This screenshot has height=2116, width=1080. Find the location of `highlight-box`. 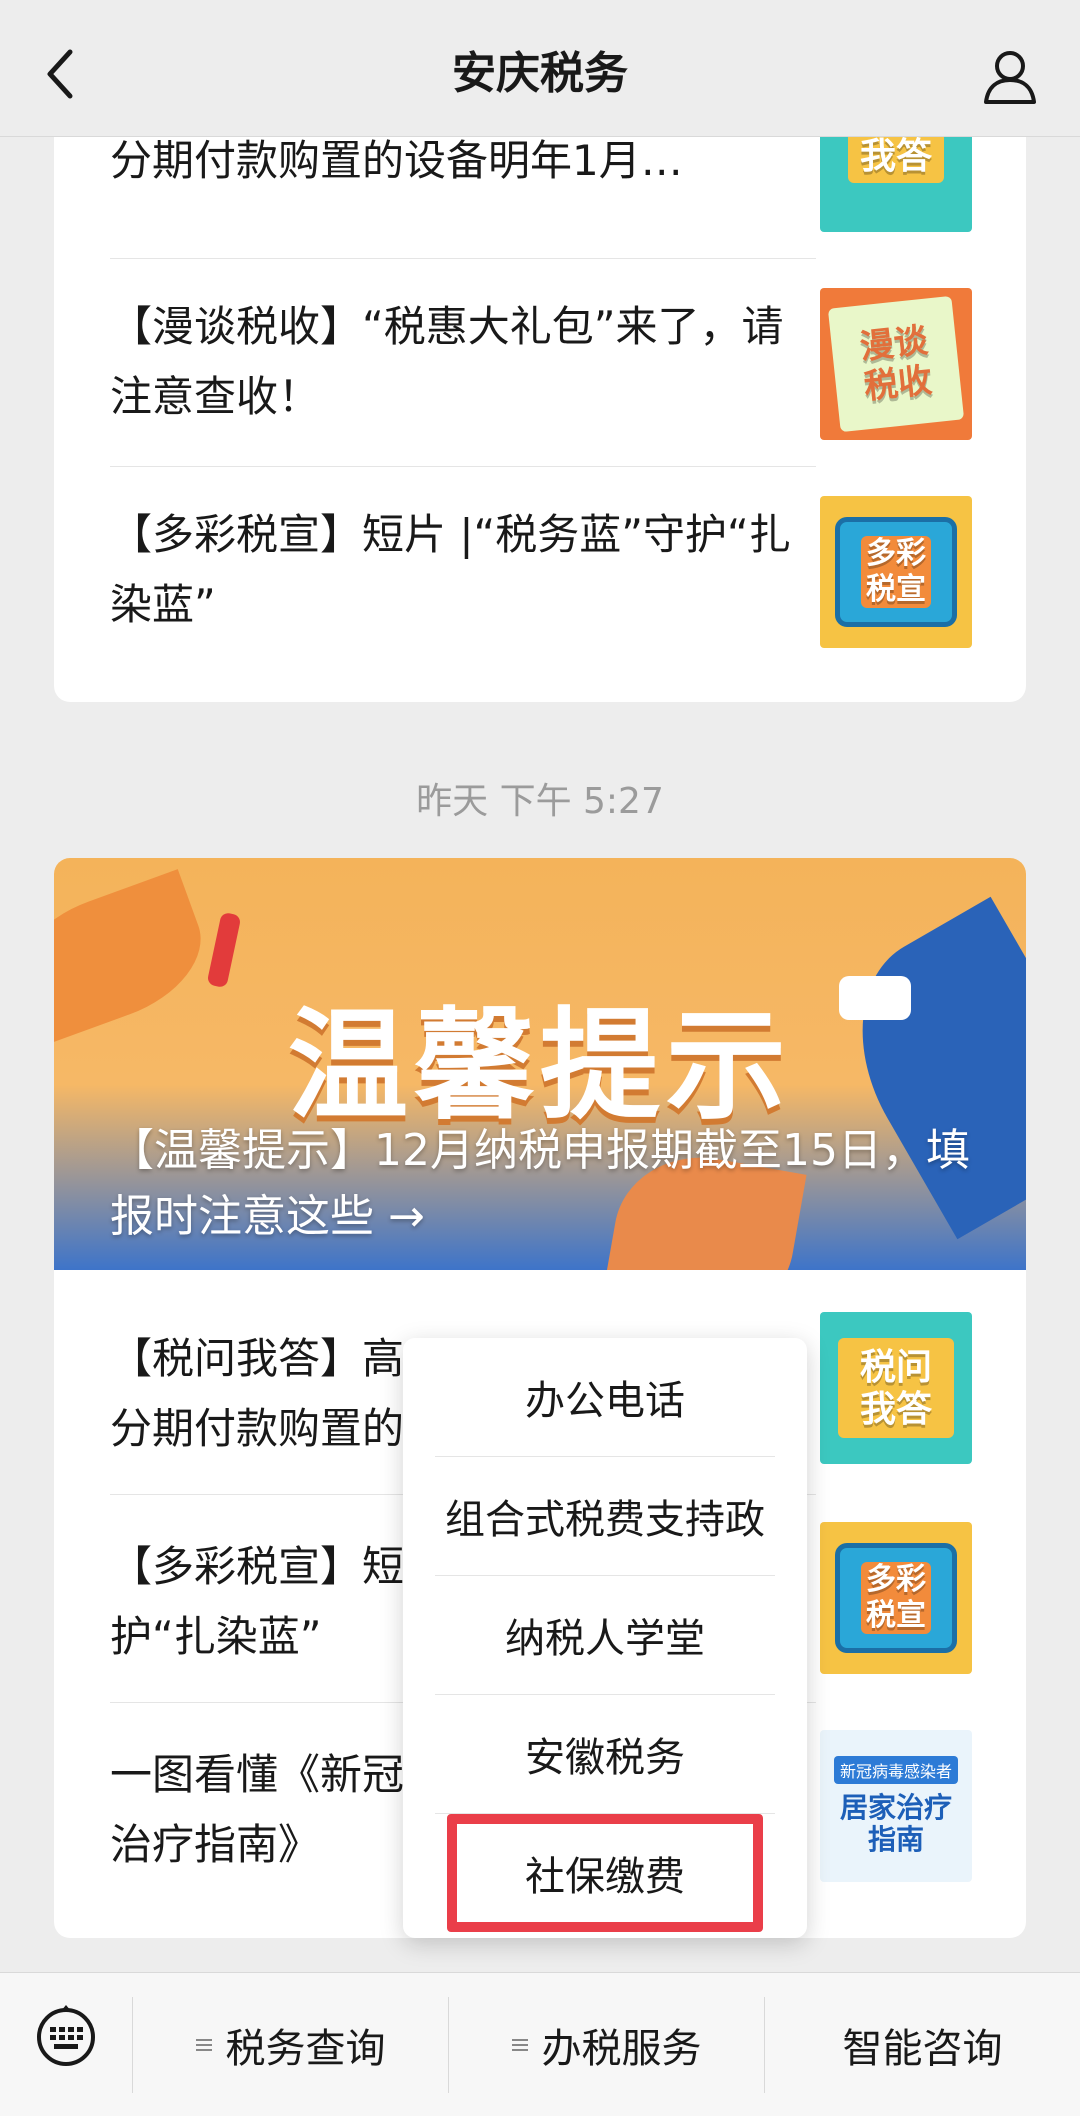

highlight-box is located at coordinates (605, 1873).